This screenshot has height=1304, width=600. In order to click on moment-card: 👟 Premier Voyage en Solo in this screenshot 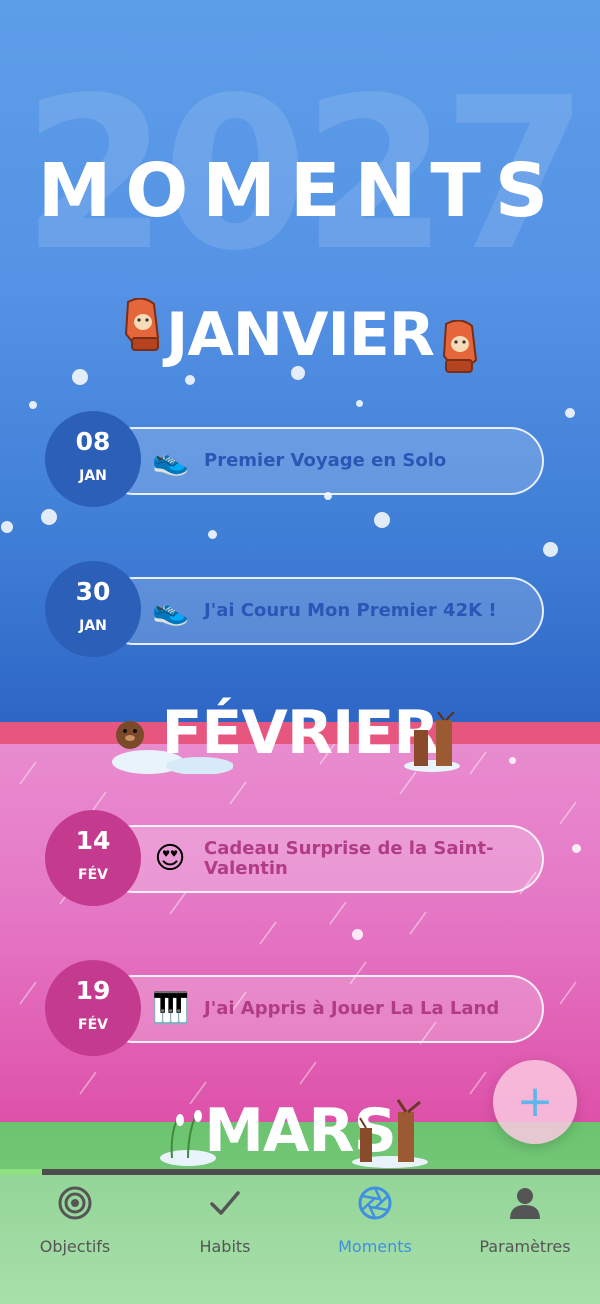, I will do `click(322, 461)`.